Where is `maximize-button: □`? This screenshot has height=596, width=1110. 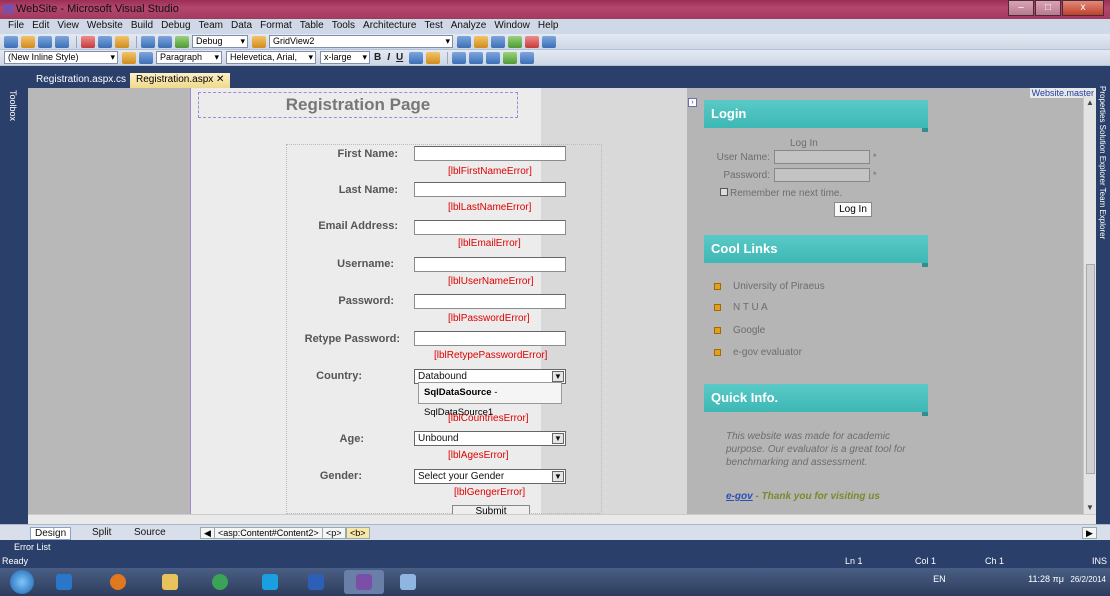
maximize-button: □ is located at coordinates (1048, 8).